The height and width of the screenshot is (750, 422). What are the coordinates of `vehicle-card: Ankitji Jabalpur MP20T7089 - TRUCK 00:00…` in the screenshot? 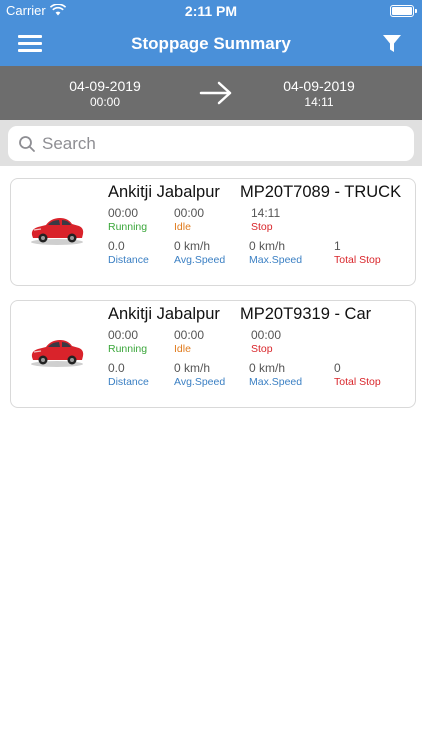 It's located at (213, 232).